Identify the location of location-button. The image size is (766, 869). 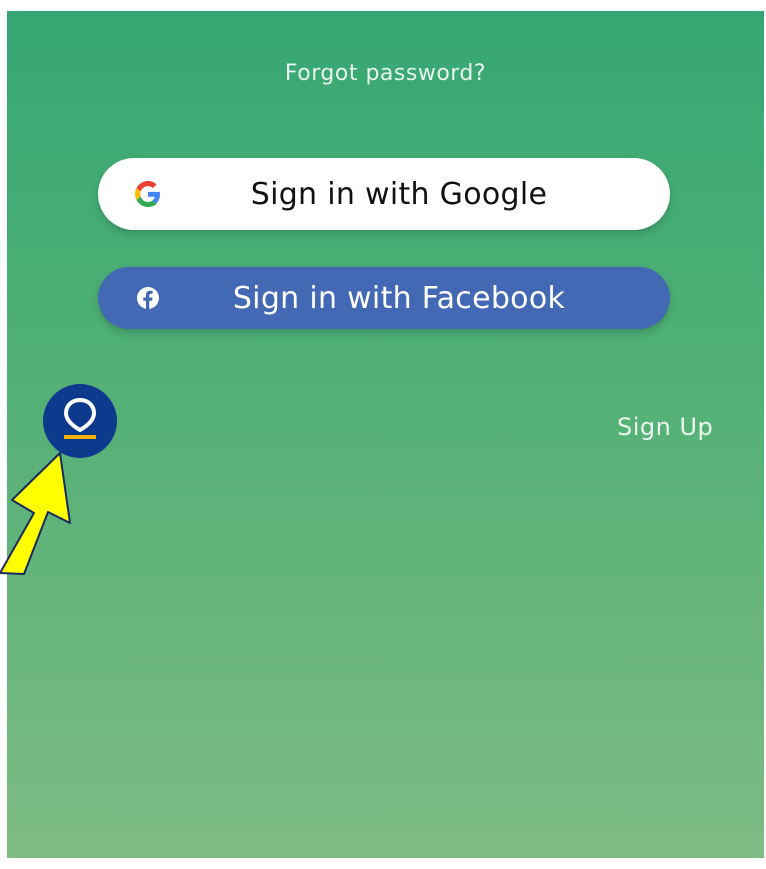
(80, 421).